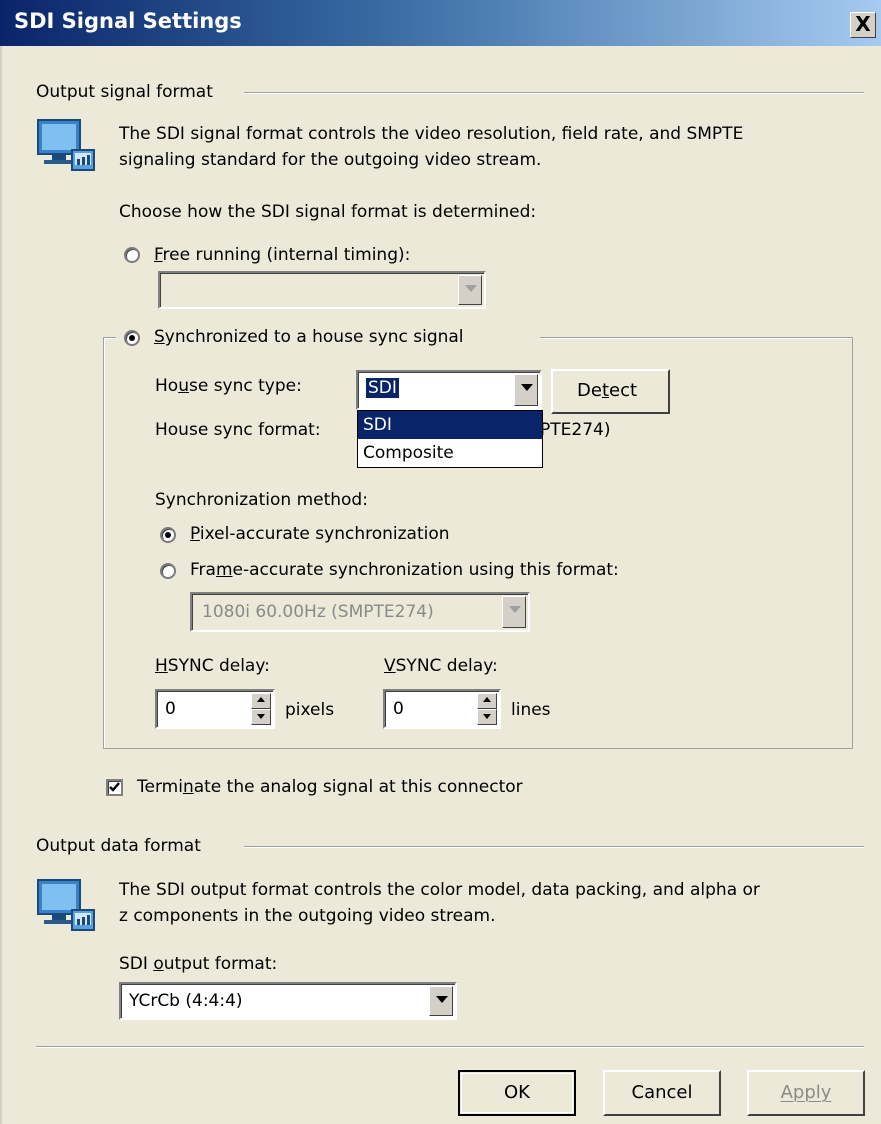 The width and height of the screenshot is (881, 1124). I want to click on sdi-output-format-combo: YCrCb (4:4:4), so click(288, 1001).